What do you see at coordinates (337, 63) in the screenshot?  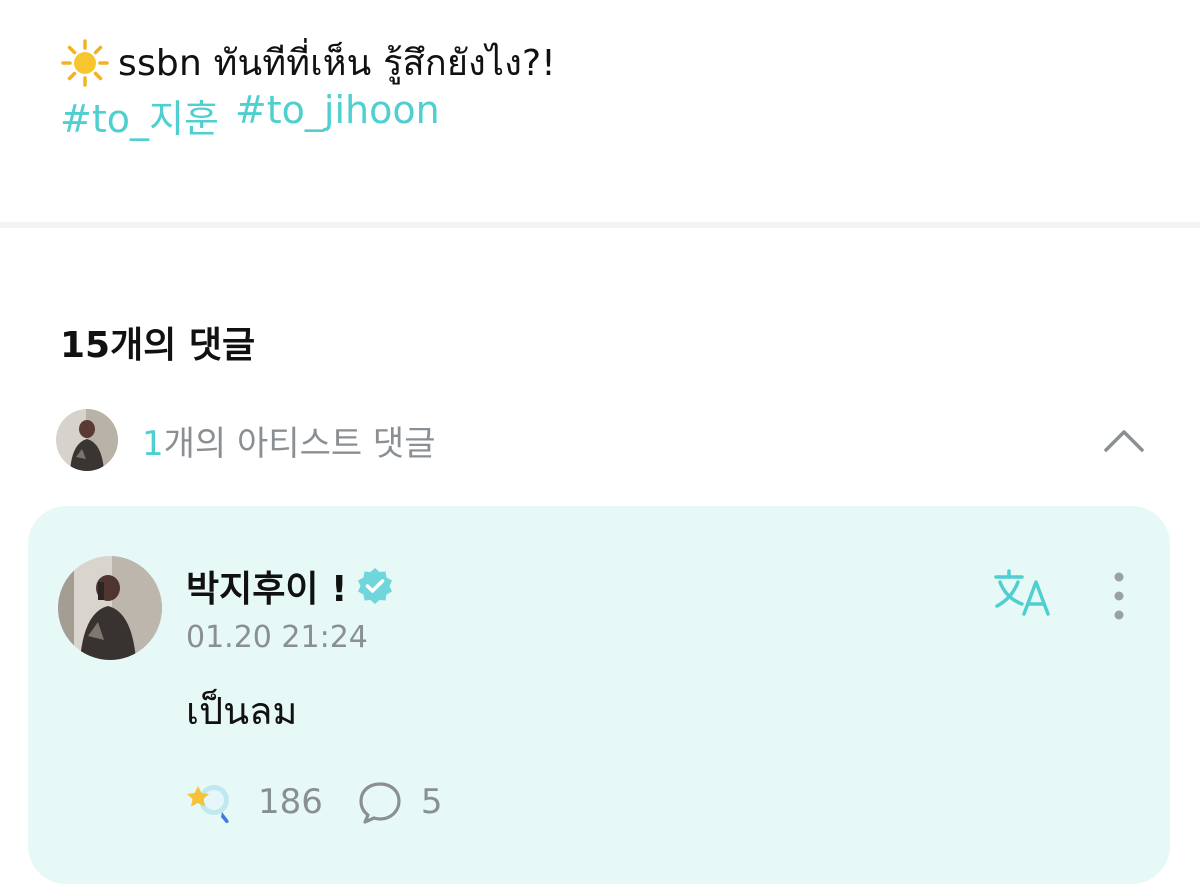 I see `post-text: ssbn ทันทีที่เห็น รู้สึกยังไง?!` at bounding box center [337, 63].